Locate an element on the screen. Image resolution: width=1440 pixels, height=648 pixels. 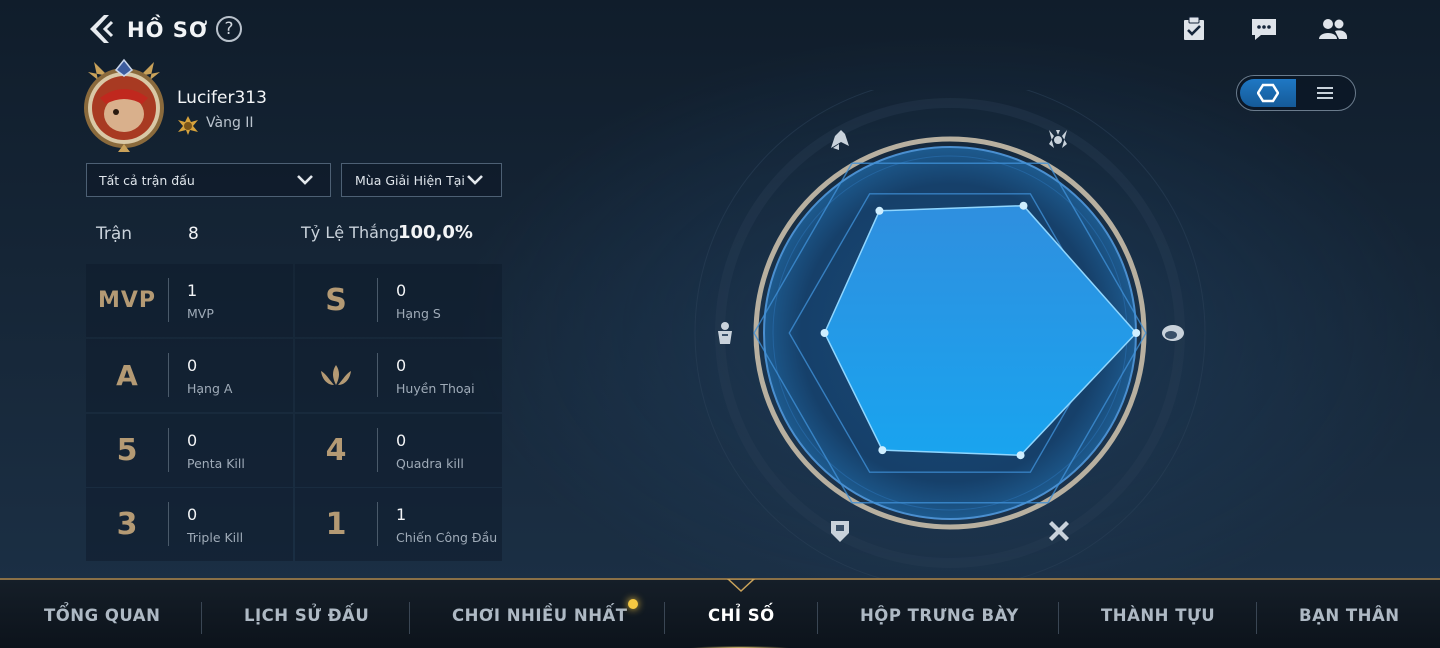
page-title: HỒ SƠ is located at coordinates (168, 30).